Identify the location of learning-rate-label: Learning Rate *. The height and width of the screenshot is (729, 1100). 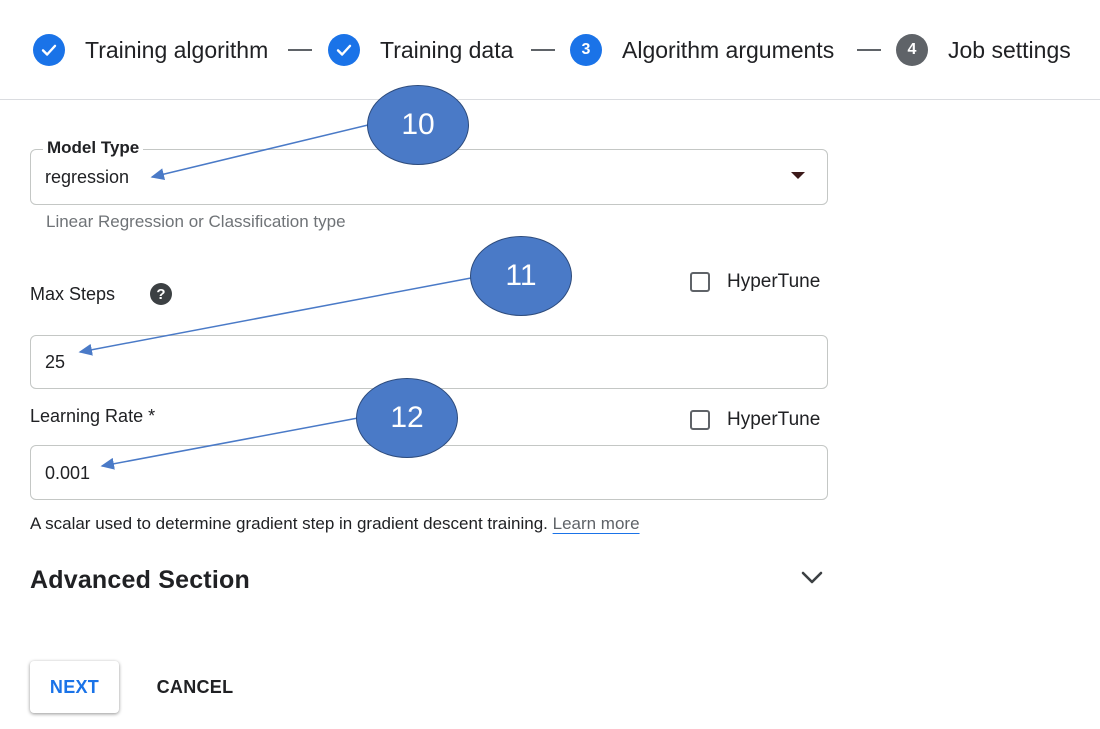
(93, 416).